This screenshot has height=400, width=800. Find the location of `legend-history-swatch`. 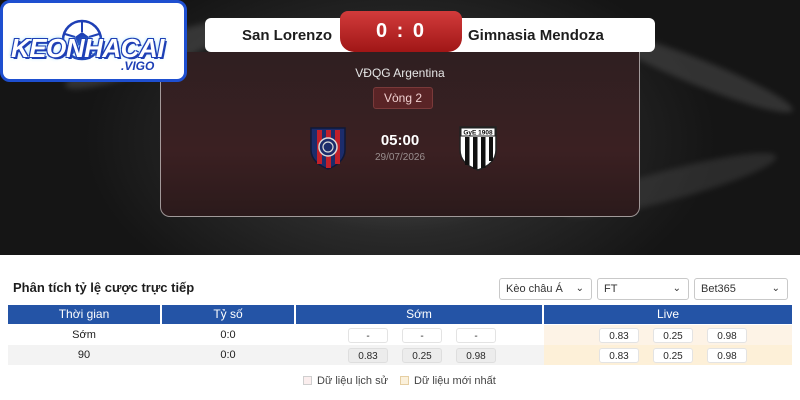

legend-history-swatch is located at coordinates (307, 380).